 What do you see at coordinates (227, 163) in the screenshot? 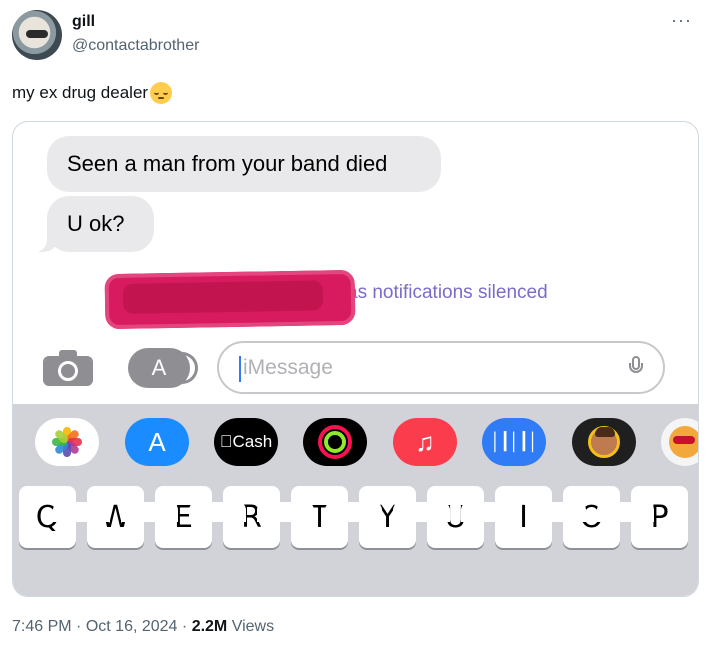
I see `message-text: Seen a man from your band died` at bounding box center [227, 163].